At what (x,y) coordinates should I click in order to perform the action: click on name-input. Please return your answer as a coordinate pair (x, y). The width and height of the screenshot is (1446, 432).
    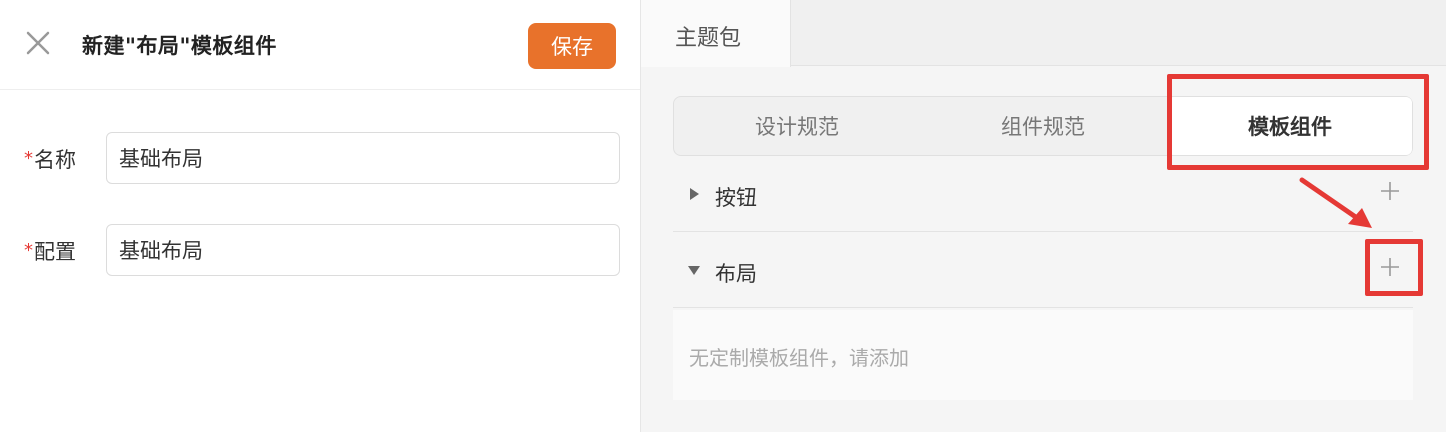
    Looking at the image, I should click on (363, 158).